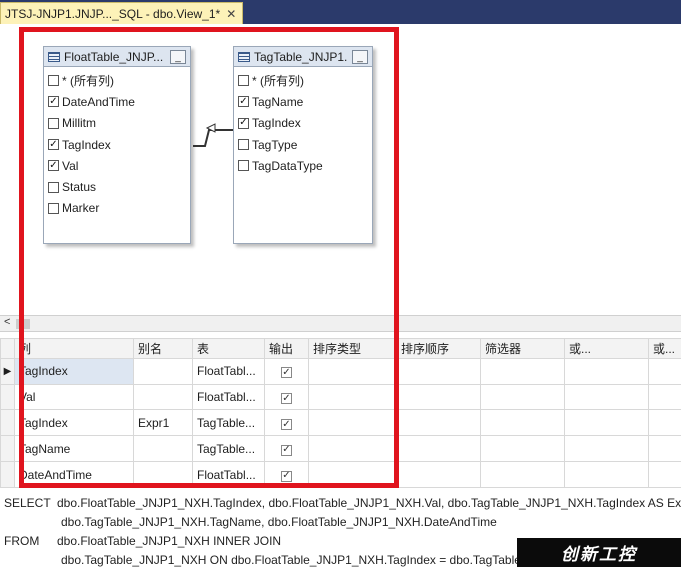 The image size is (681, 570). Describe the element at coordinates (213, 136) in the screenshot. I see `join-line-icon` at that location.